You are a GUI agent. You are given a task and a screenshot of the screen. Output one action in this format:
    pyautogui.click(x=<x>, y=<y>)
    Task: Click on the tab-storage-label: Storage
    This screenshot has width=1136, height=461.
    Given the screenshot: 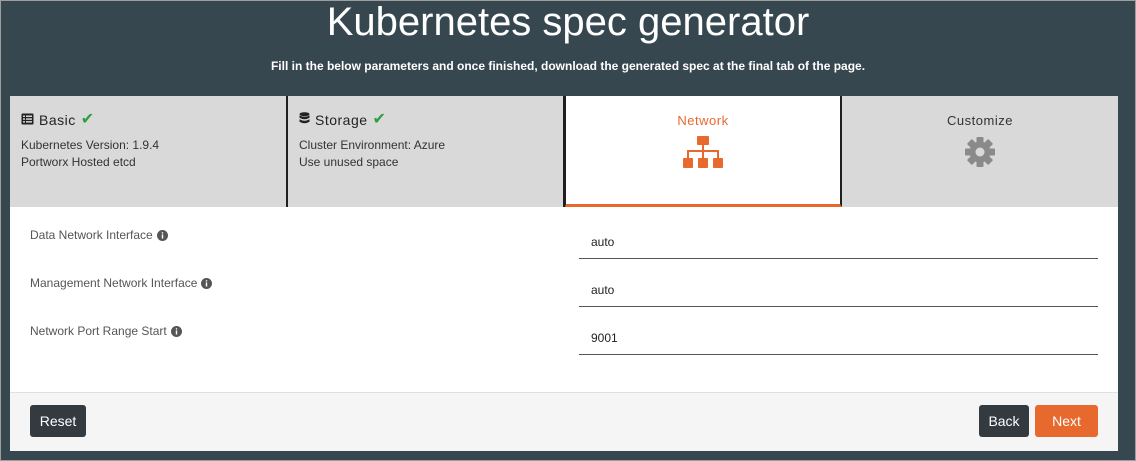 What is the action you would take?
    pyautogui.click(x=341, y=120)
    